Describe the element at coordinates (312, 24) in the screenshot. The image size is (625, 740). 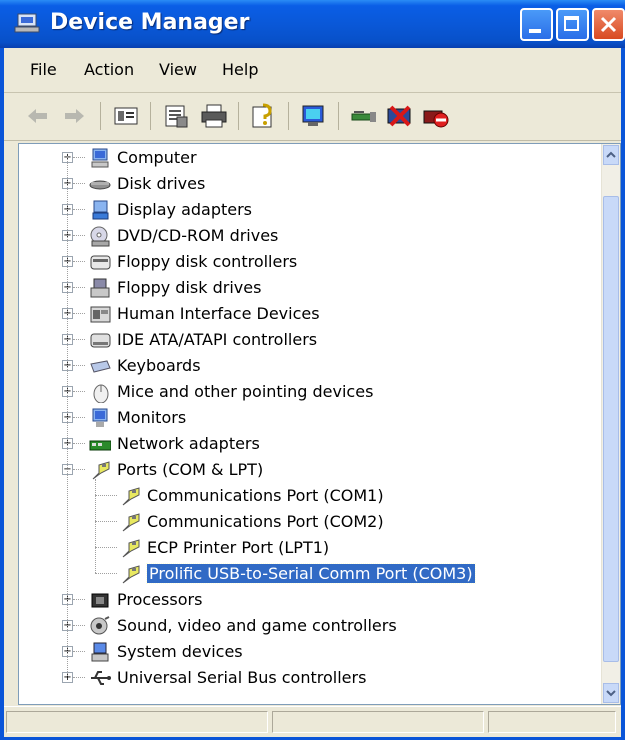
I see `title-bar: Device Manager` at that location.